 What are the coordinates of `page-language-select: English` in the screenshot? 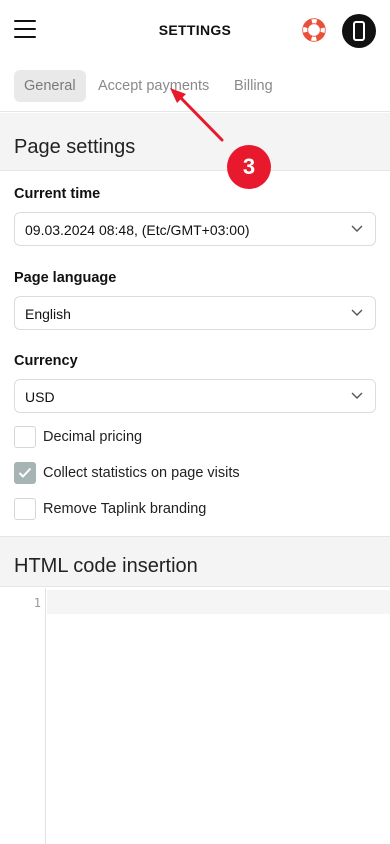 It's located at (195, 313).